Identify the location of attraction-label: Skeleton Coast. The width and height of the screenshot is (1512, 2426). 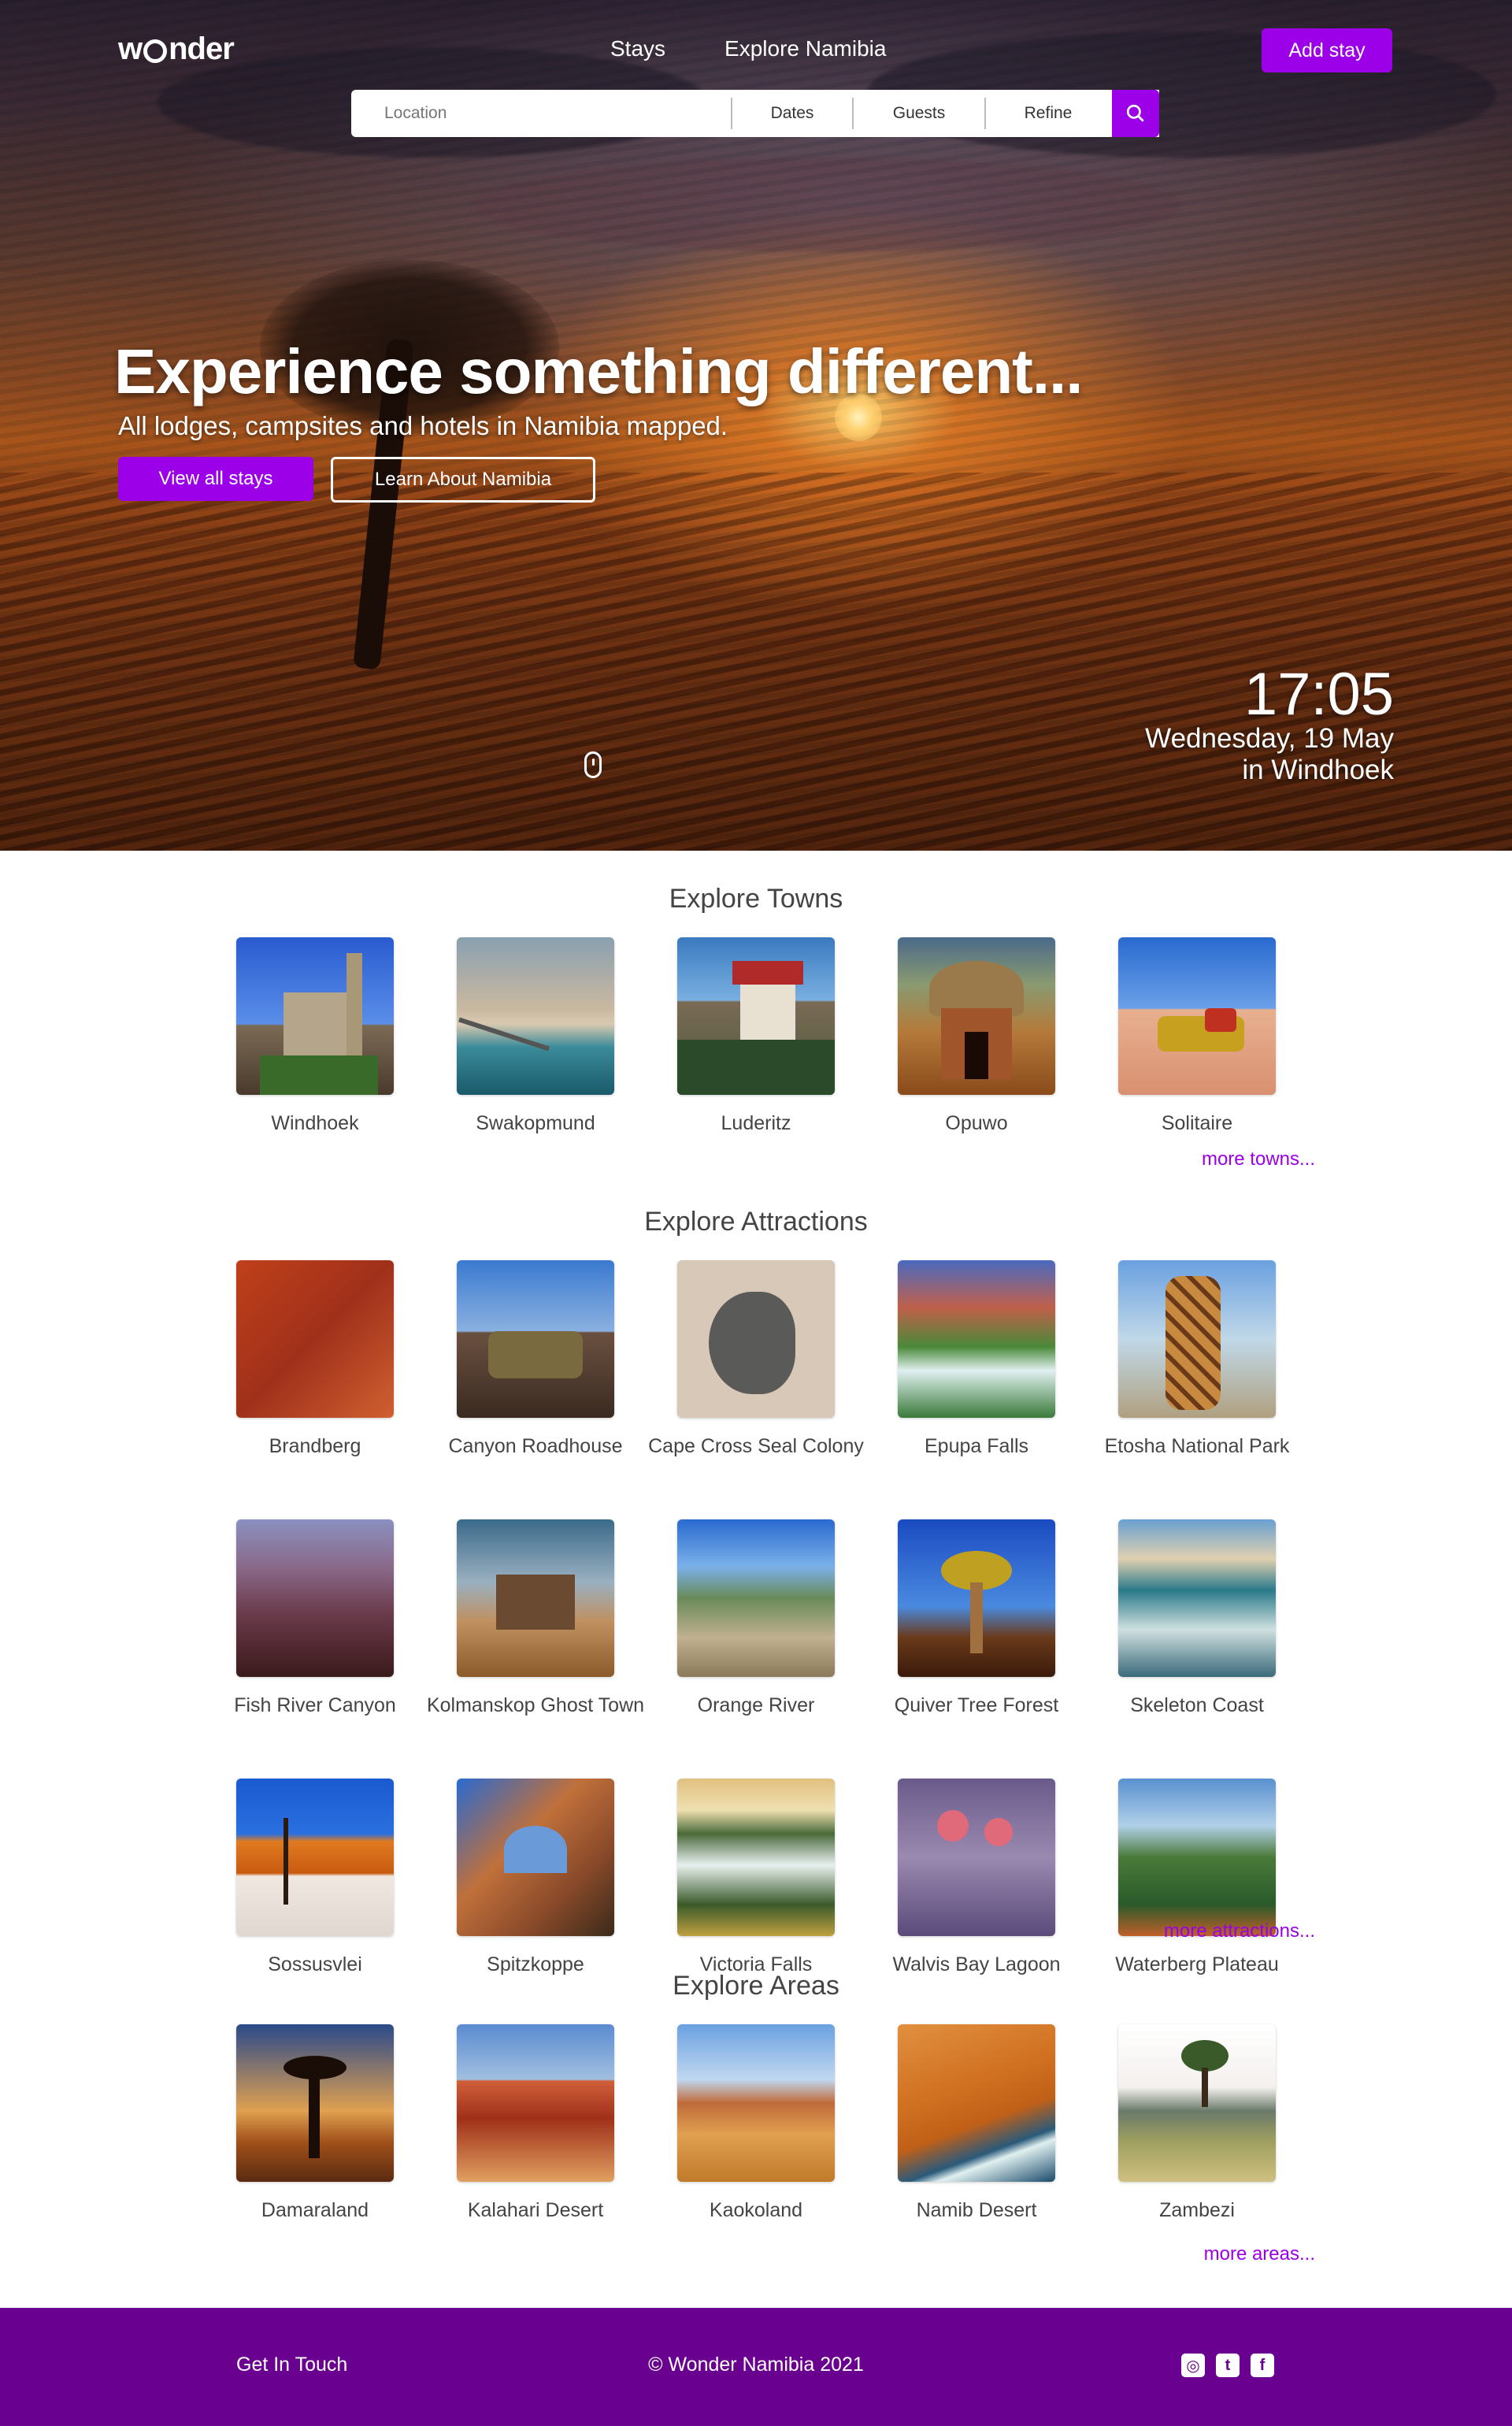
(1197, 1705).